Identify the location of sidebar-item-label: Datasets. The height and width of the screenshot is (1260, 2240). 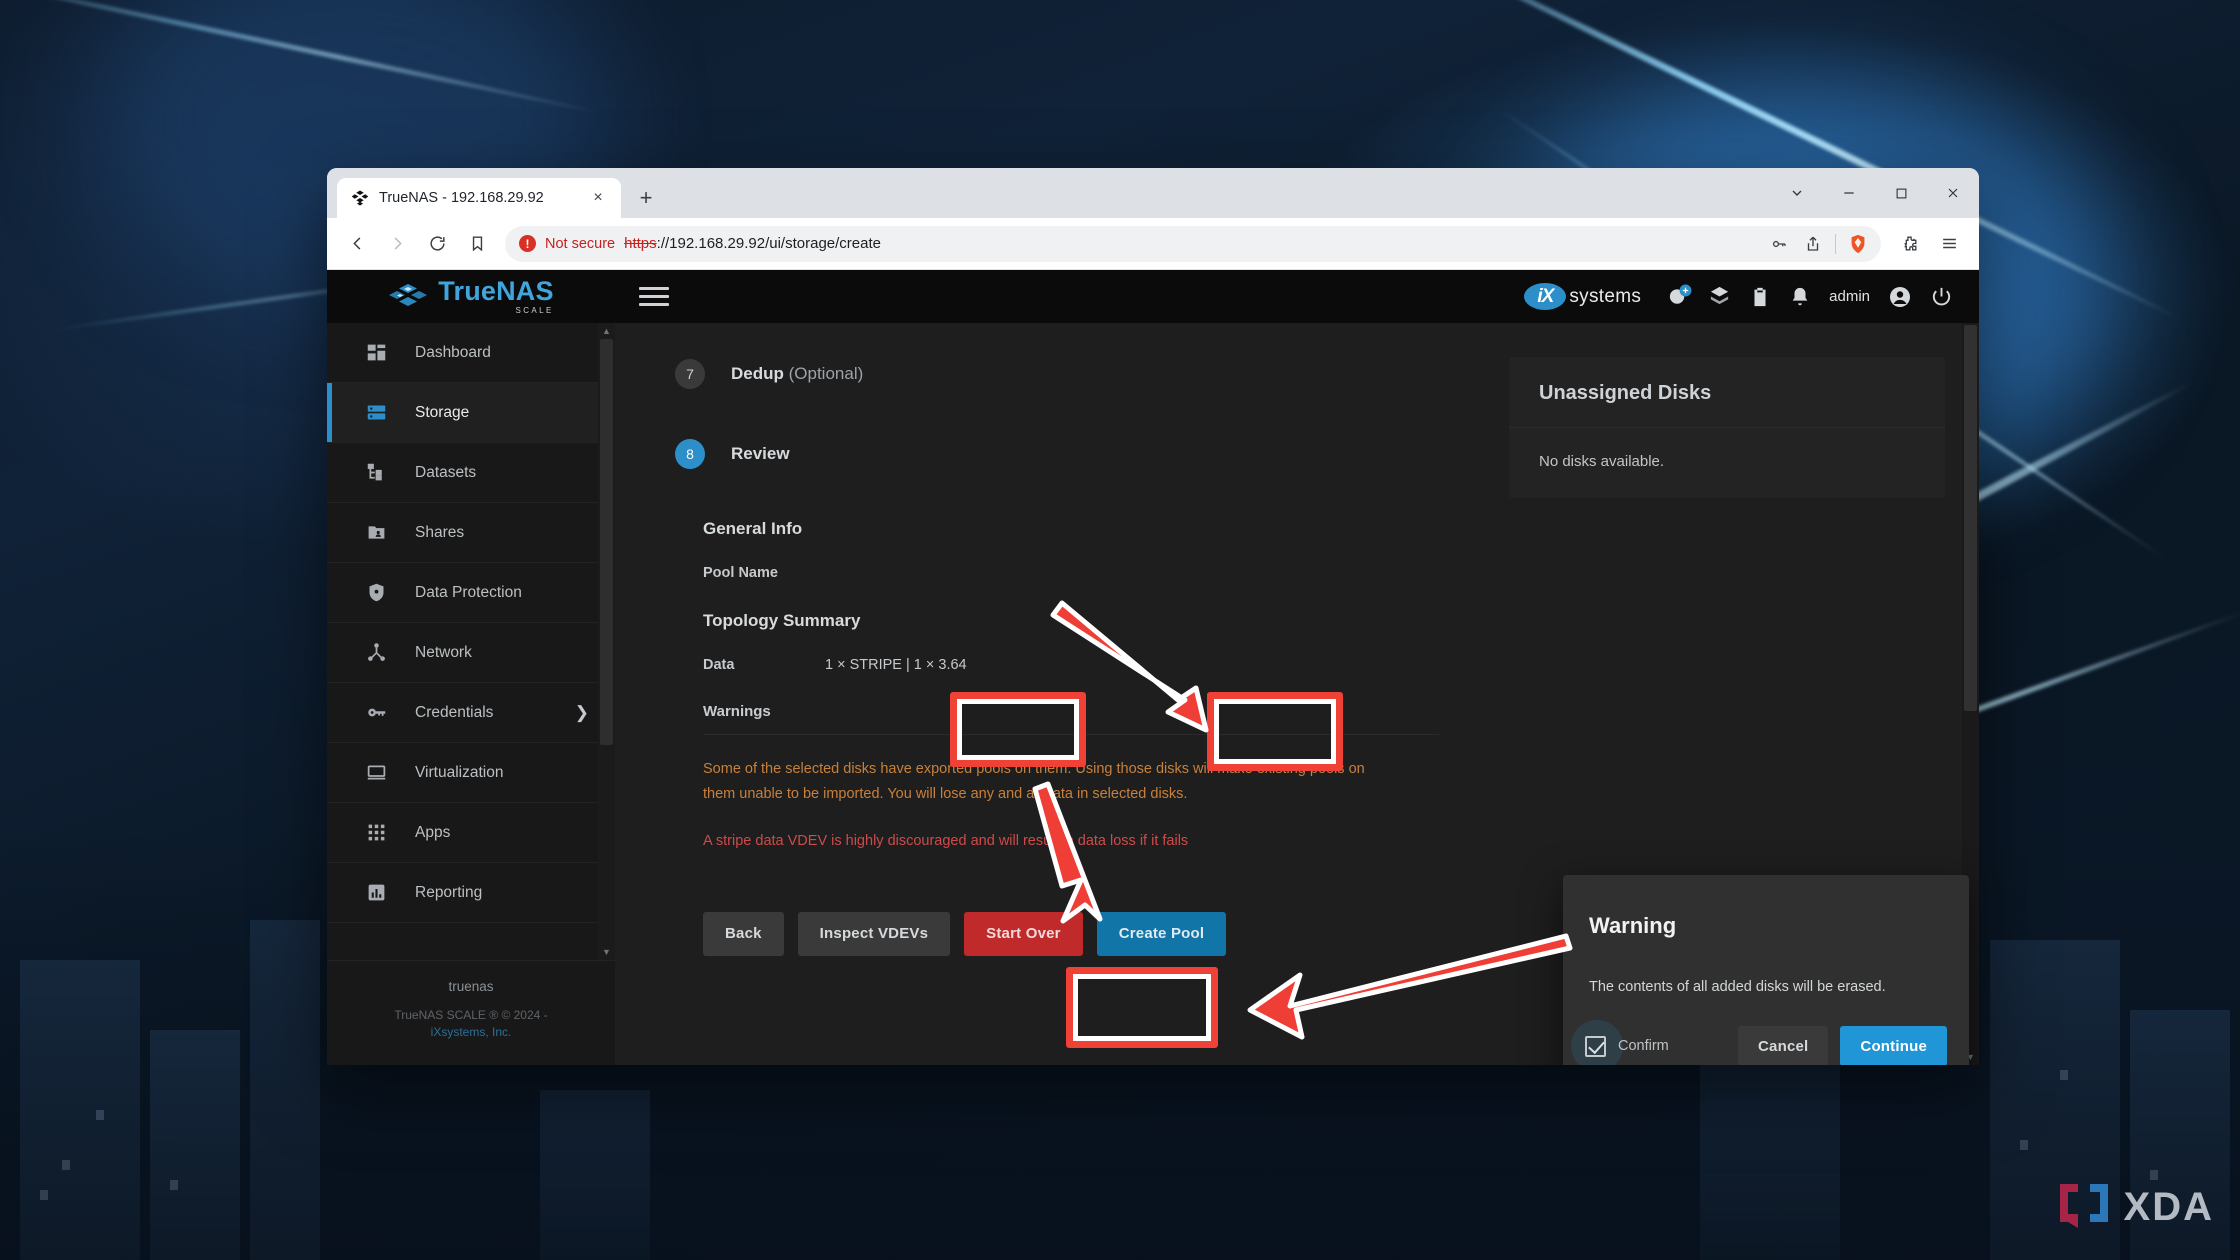
(446, 472).